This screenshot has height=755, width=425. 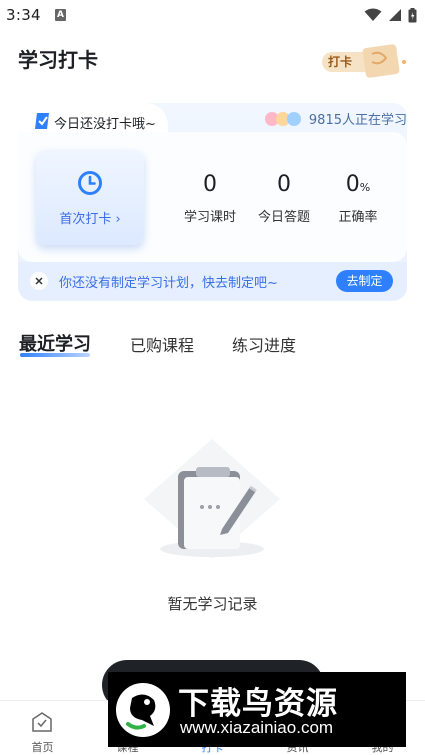 What do you see at coordinates (209, 217) in the screenshot?
I see `stat-label: 学习课时` at bounding box center [209, 217].